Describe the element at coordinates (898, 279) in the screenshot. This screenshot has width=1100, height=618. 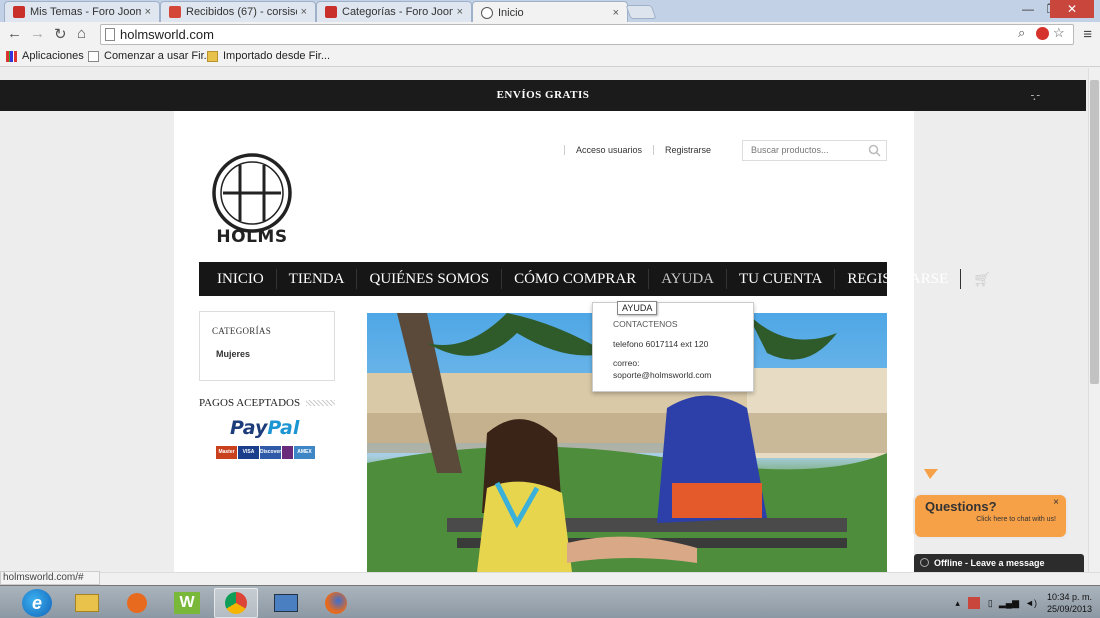
I see `nav-registrarse: REGISTRARSE` at that location.